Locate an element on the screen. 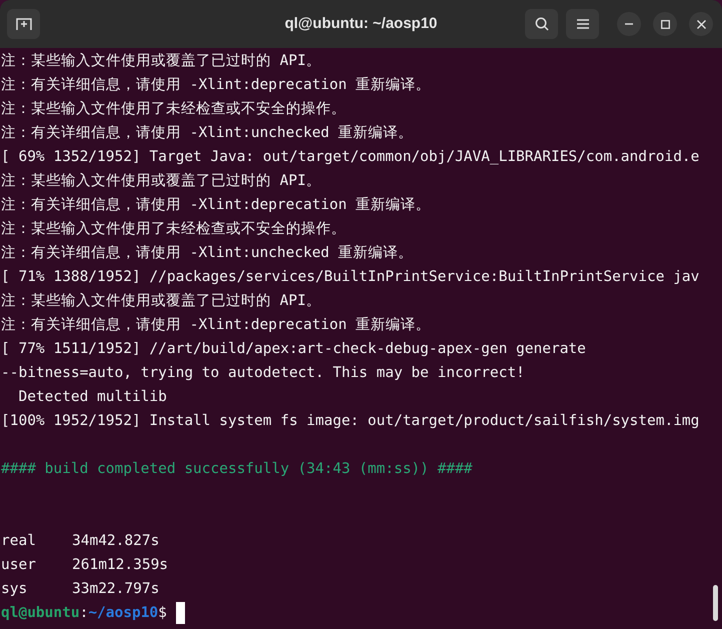  new-tab-icon is located at coordinates (24, 24).